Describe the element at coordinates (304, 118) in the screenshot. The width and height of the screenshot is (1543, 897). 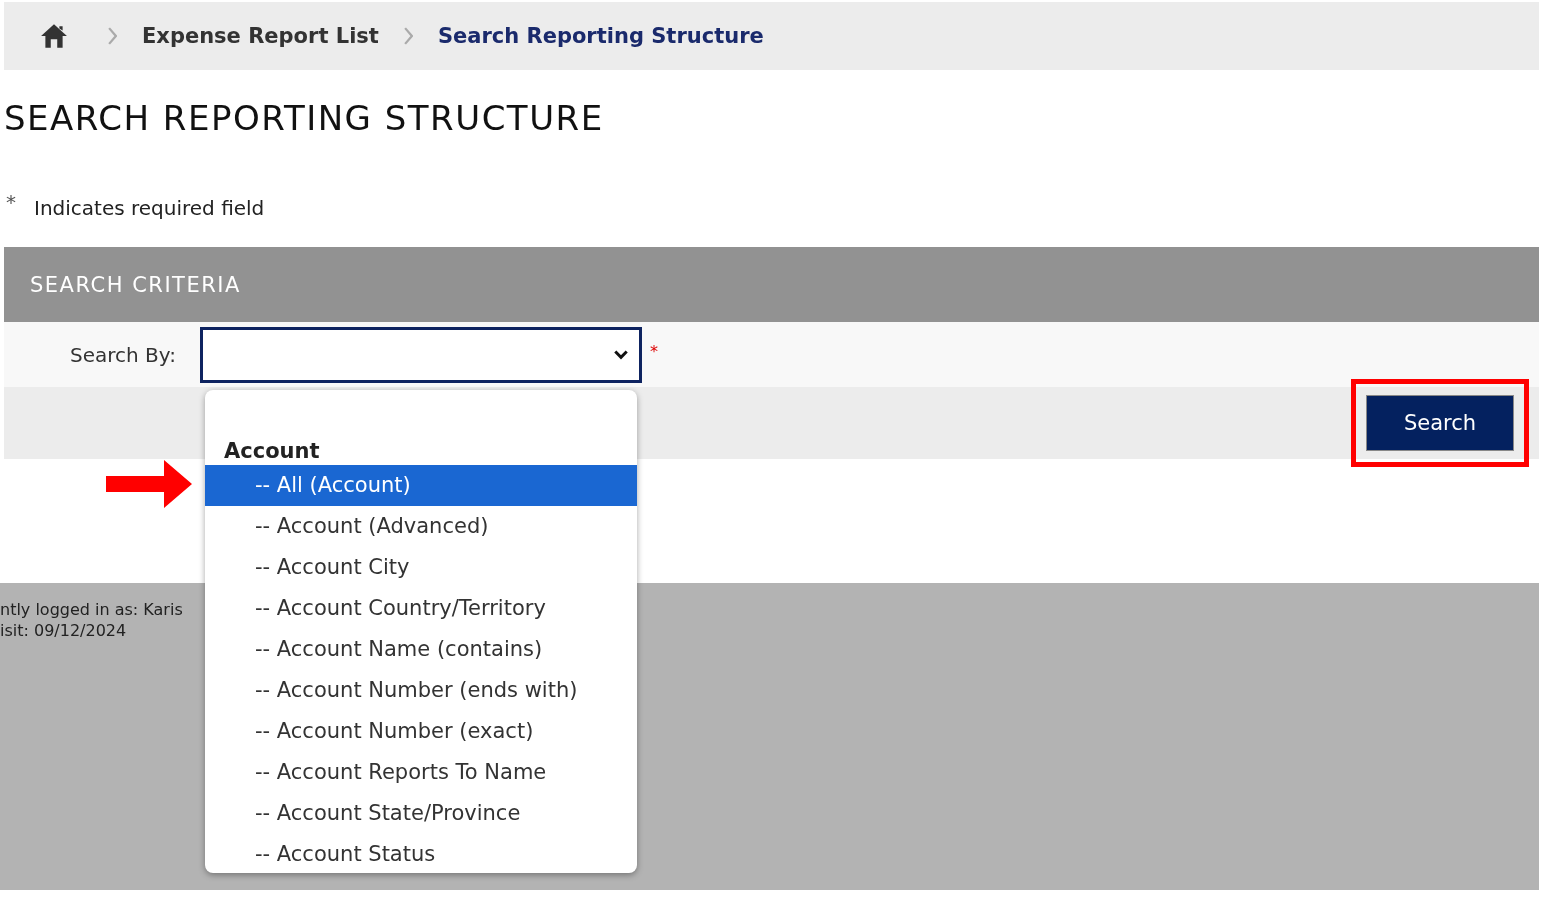
I see `page-title: SEARCH REPORTING STRUCTURE` at that location.